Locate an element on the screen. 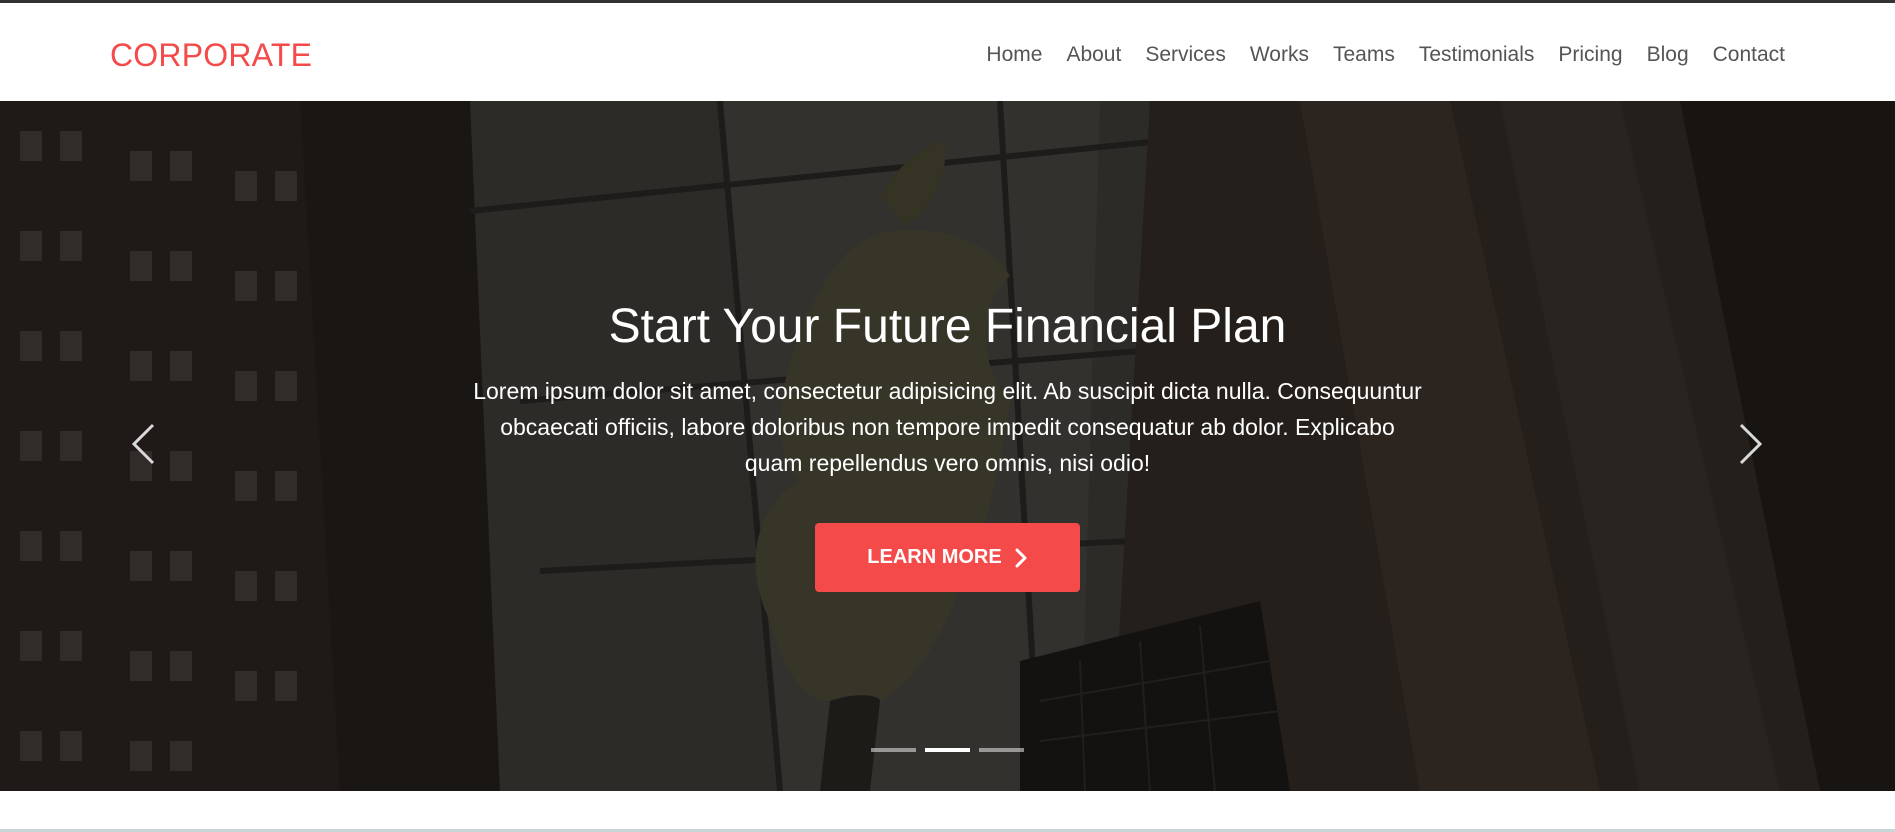 Image resolution: width=1895 pixels, height=832 pixels. nav-item-home: Home is located at coordinates (1014, 55).